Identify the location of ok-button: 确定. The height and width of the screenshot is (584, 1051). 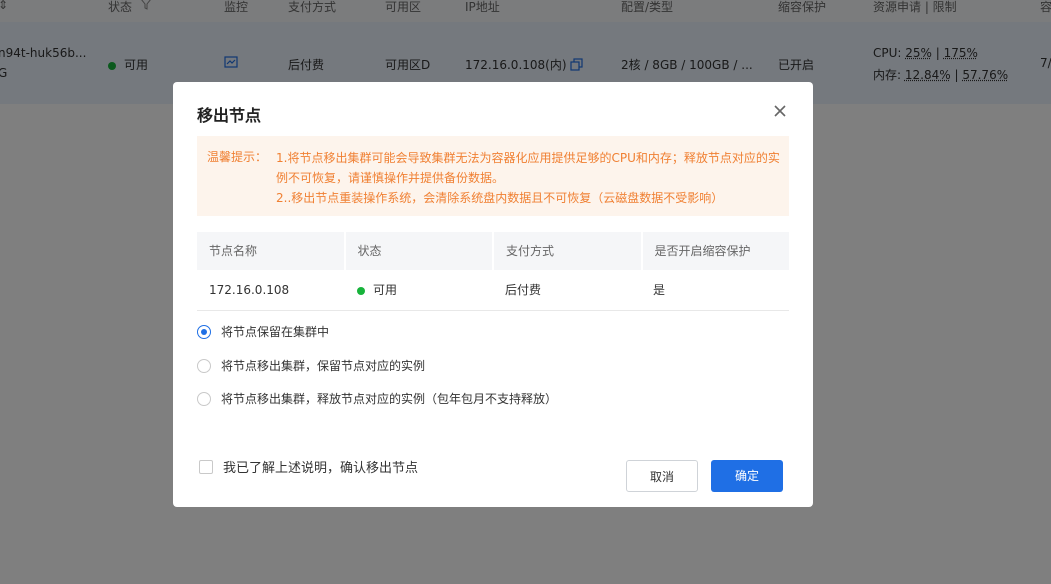
(747, 476).